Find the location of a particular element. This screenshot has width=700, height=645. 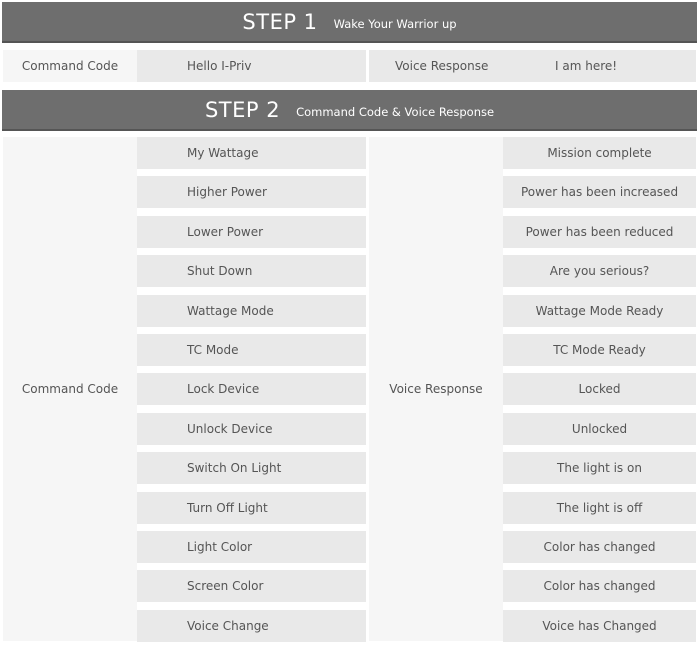

voice-response-cell: The light is on is located at coordinates (599, 468).